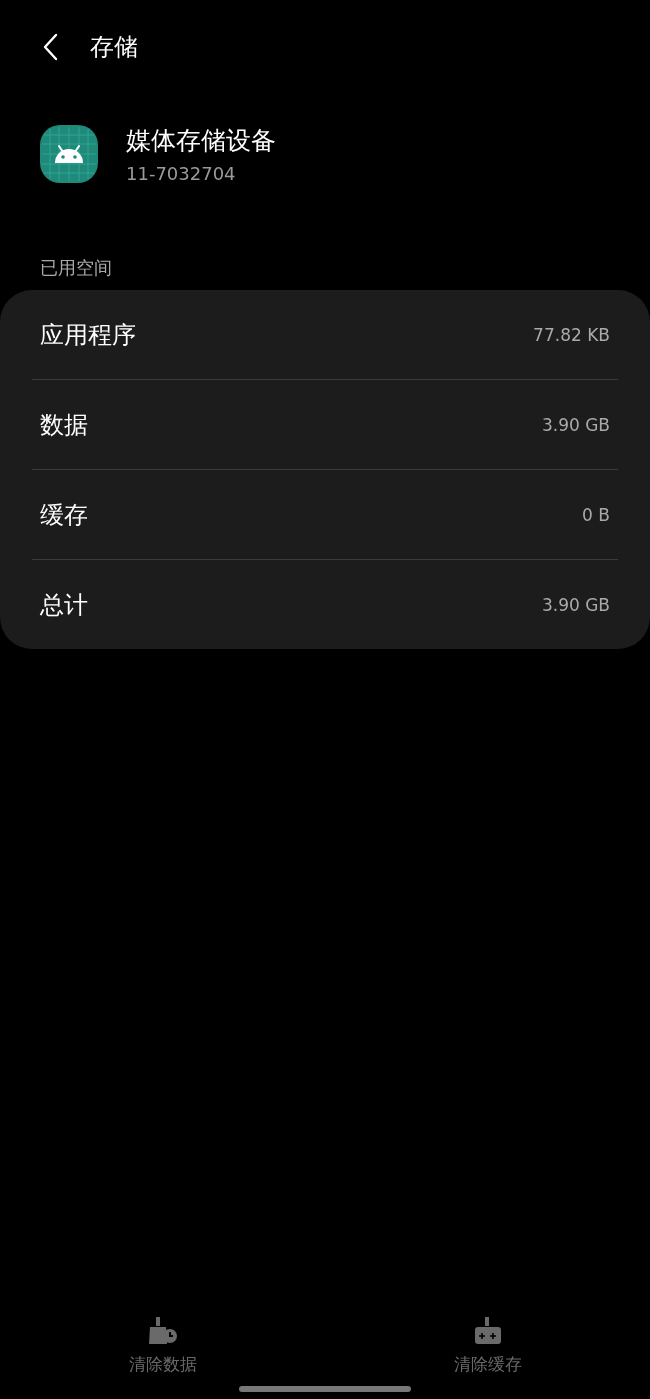  Describe the element at coordinates (64, 605) in the screenshot. I see `row-label: 总计` at that location.